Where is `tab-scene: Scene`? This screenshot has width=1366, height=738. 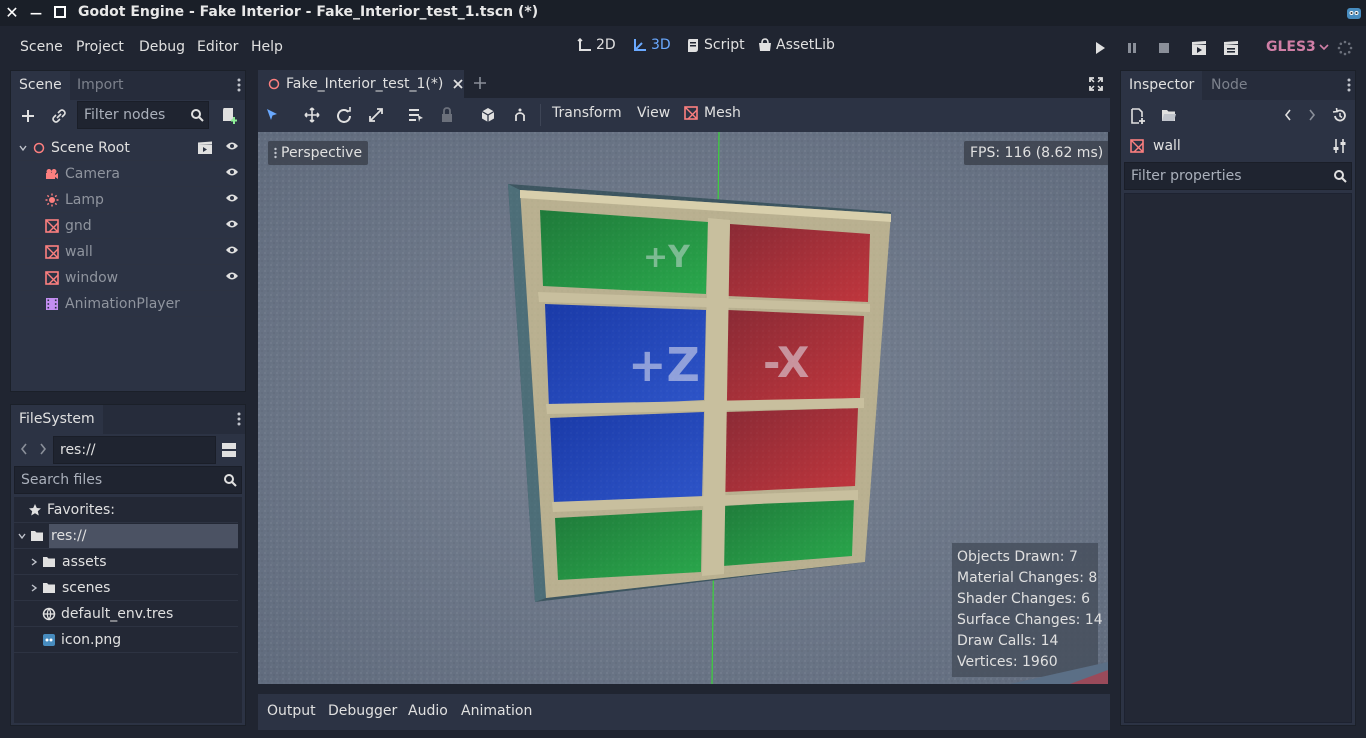 tab-scene: Scene is located at coordinates (40, 85).